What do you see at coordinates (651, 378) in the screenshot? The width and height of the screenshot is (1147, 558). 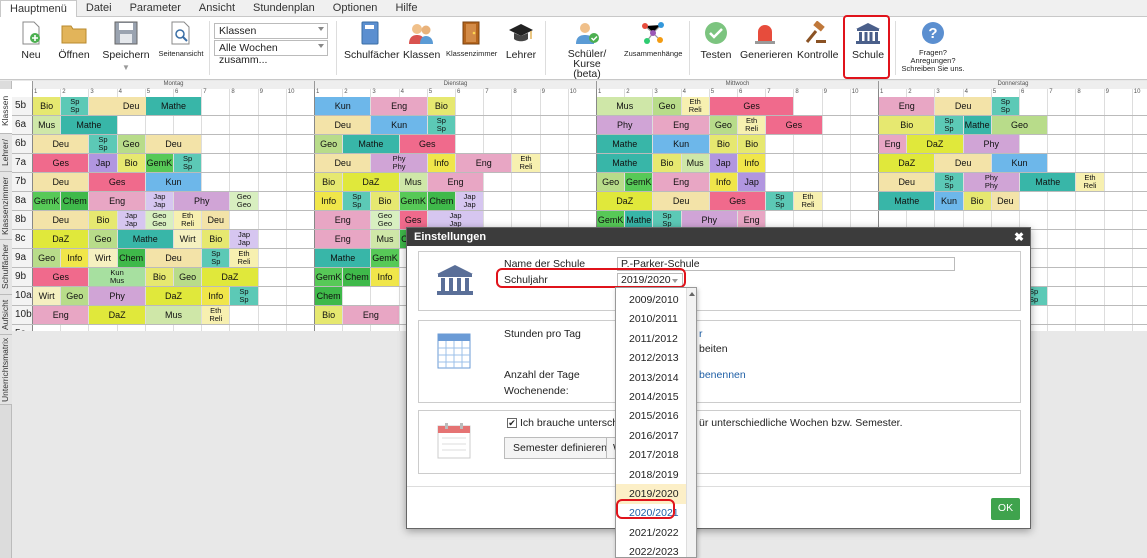 I see `year-option: 2013/2014` at bounding box center [651, 378].